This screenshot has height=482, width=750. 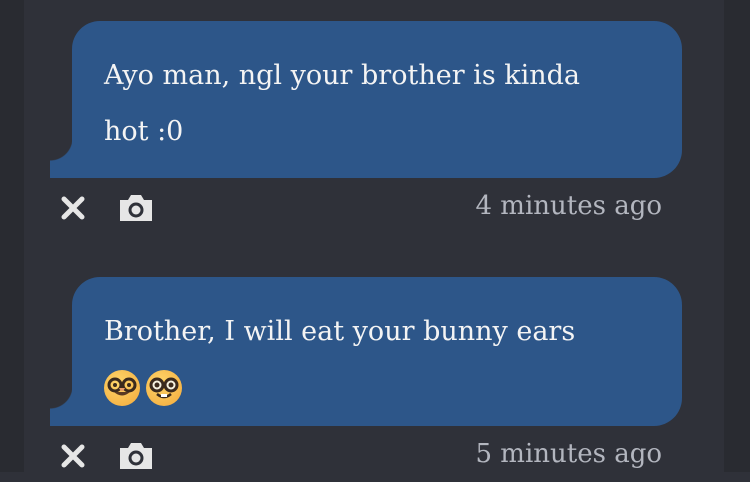 I want to click on emoji-row, so click(x=378, y=388).